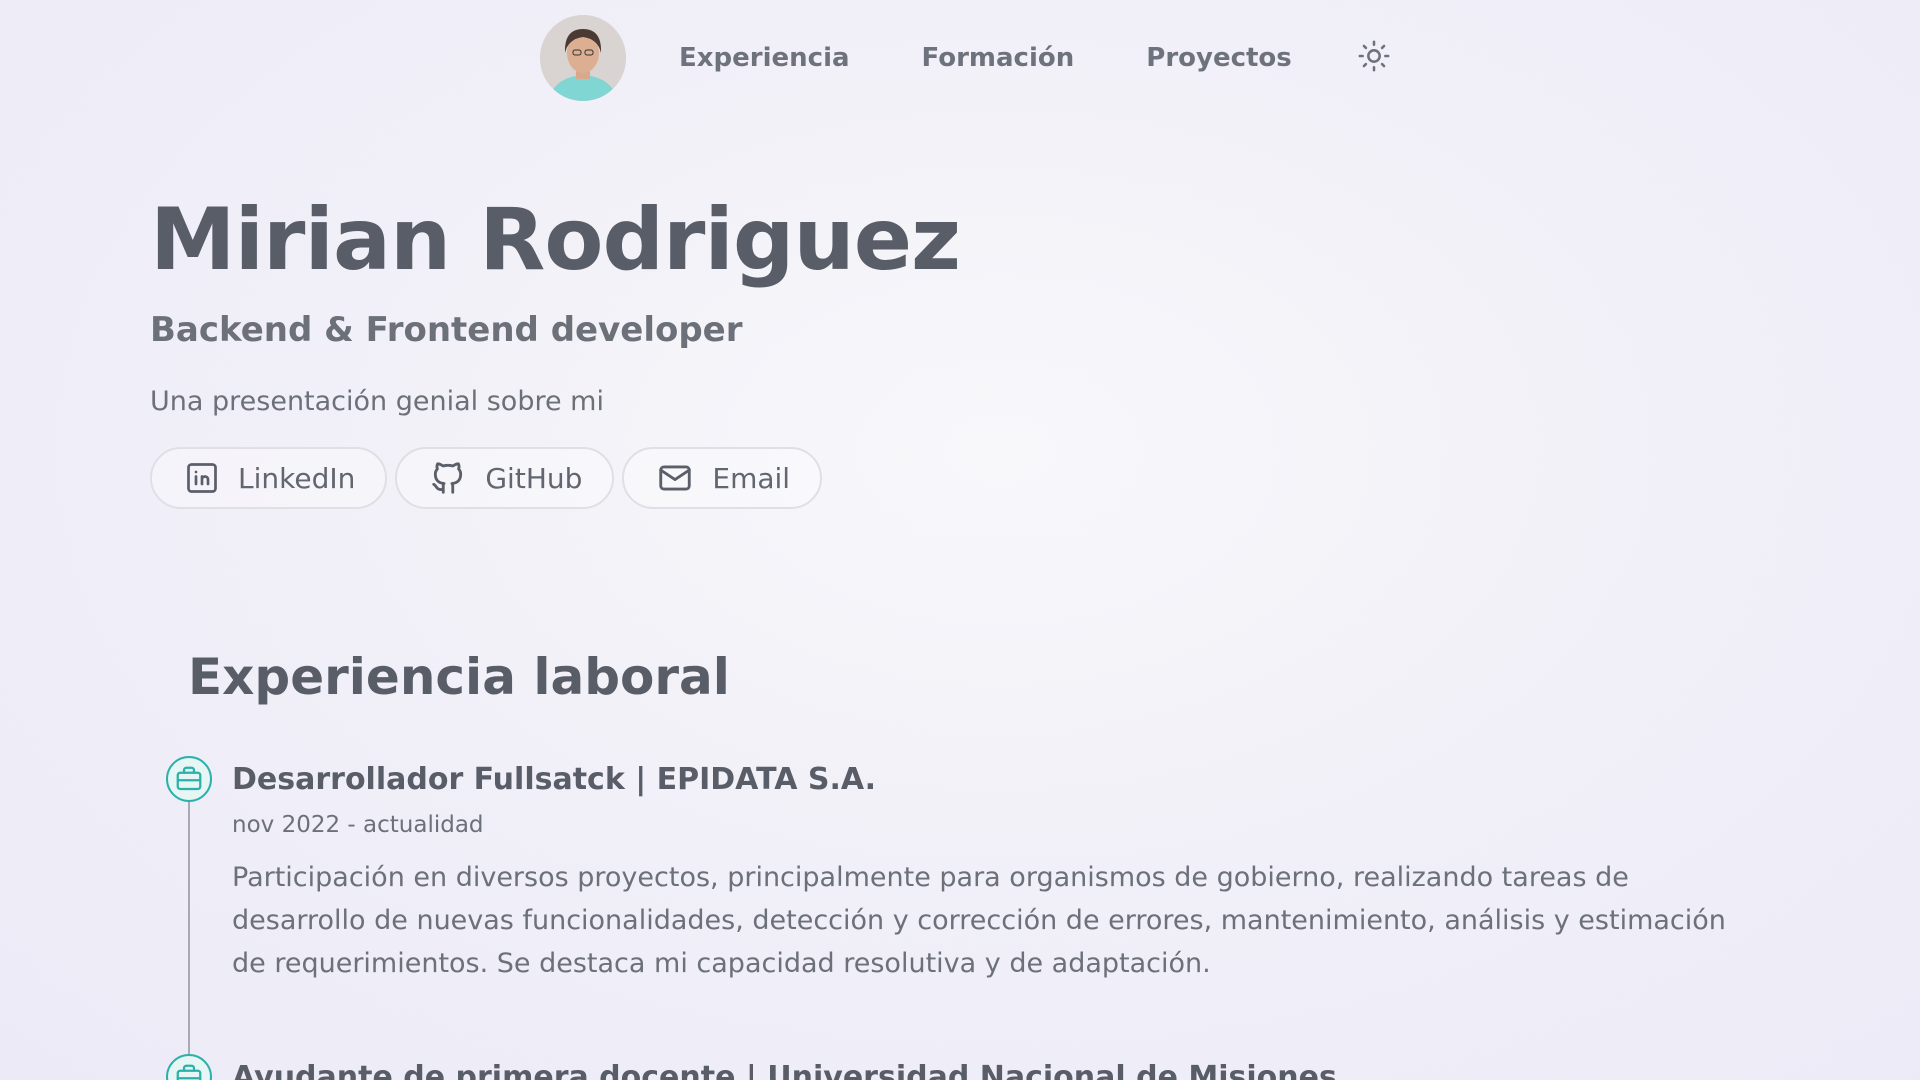 The height and width of the screenshot is (1080, 1920). I want to click on avatar, so click(583, 58).